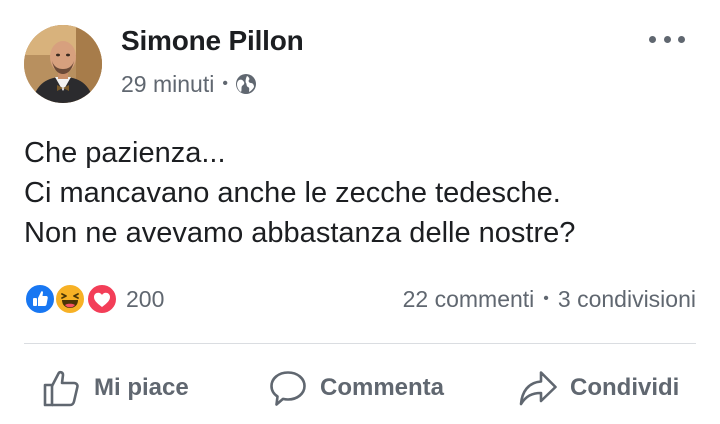  Describe the element at coordinates (627, 299) in the screenshot. I see `shares-count: 3 condivisioni` at that location.